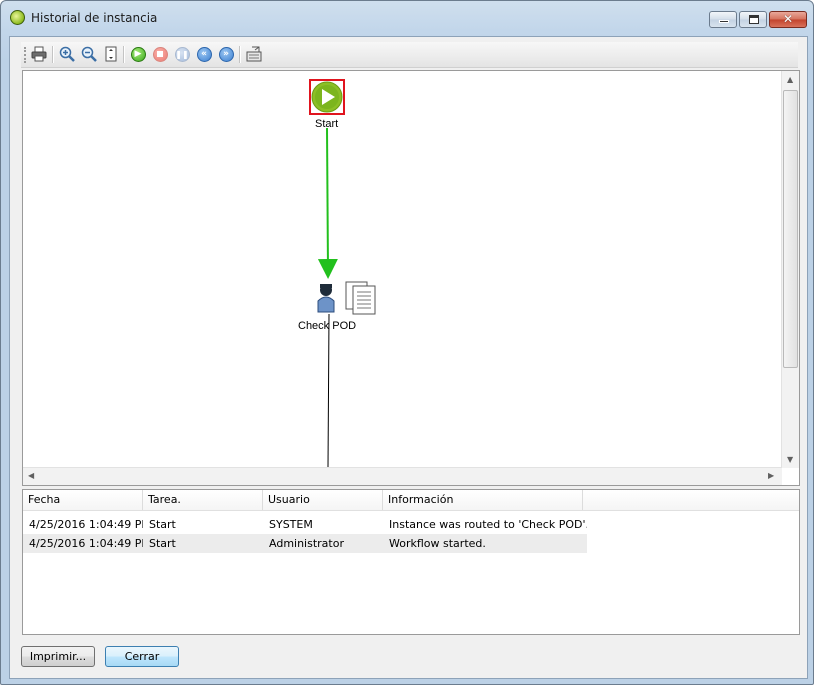  I want to click on export-icon, so click(254, 54).